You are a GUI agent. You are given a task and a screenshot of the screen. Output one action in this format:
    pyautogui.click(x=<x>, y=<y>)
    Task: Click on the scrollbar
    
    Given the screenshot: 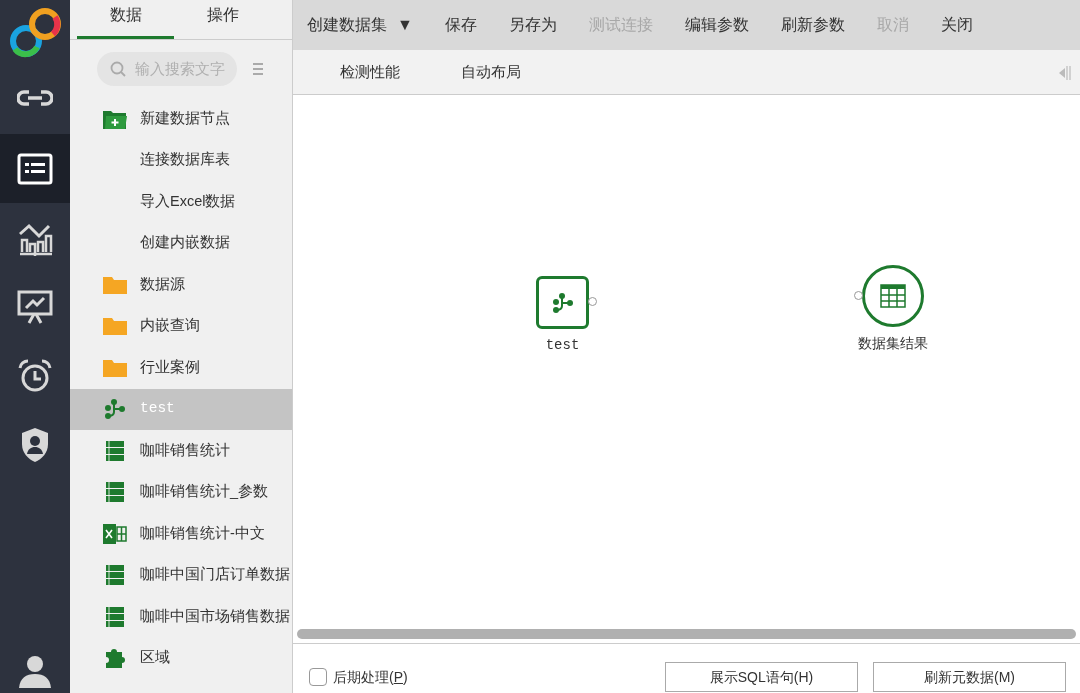 What is the action you would take?
    pyautogui.click(x=686, y=634)
    